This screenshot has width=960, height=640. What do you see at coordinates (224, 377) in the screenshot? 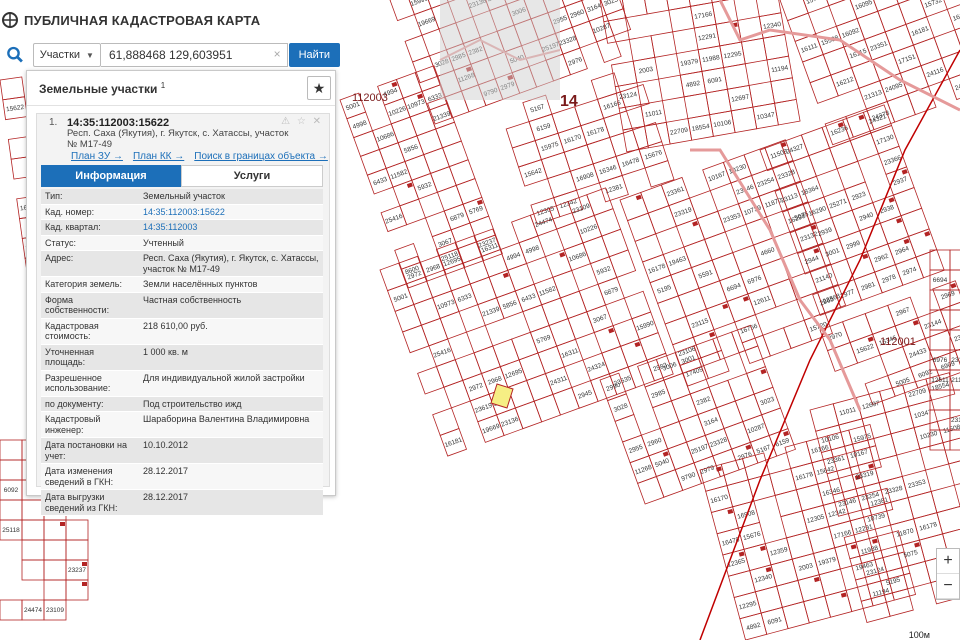
I see `detail-value: Для индивидуальной жилой застройки` at bounding box center [224, 377].